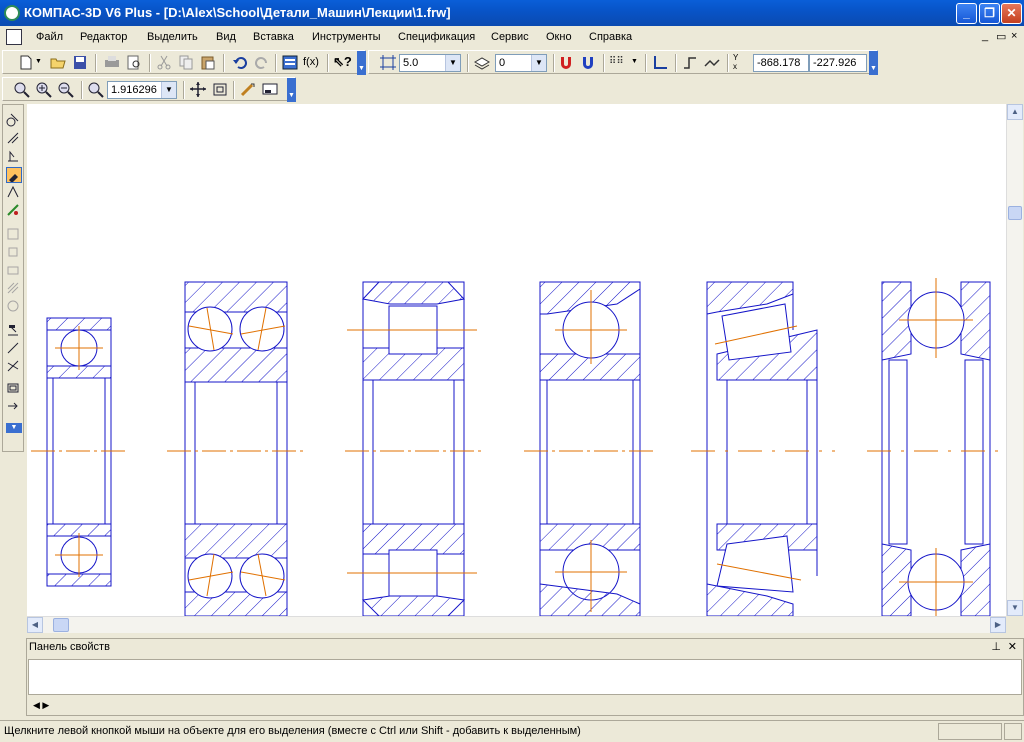  What do you see at coordinates (26, 62) in the screenshot?
I see `new-document-icon` at bounding box center [26, 62].